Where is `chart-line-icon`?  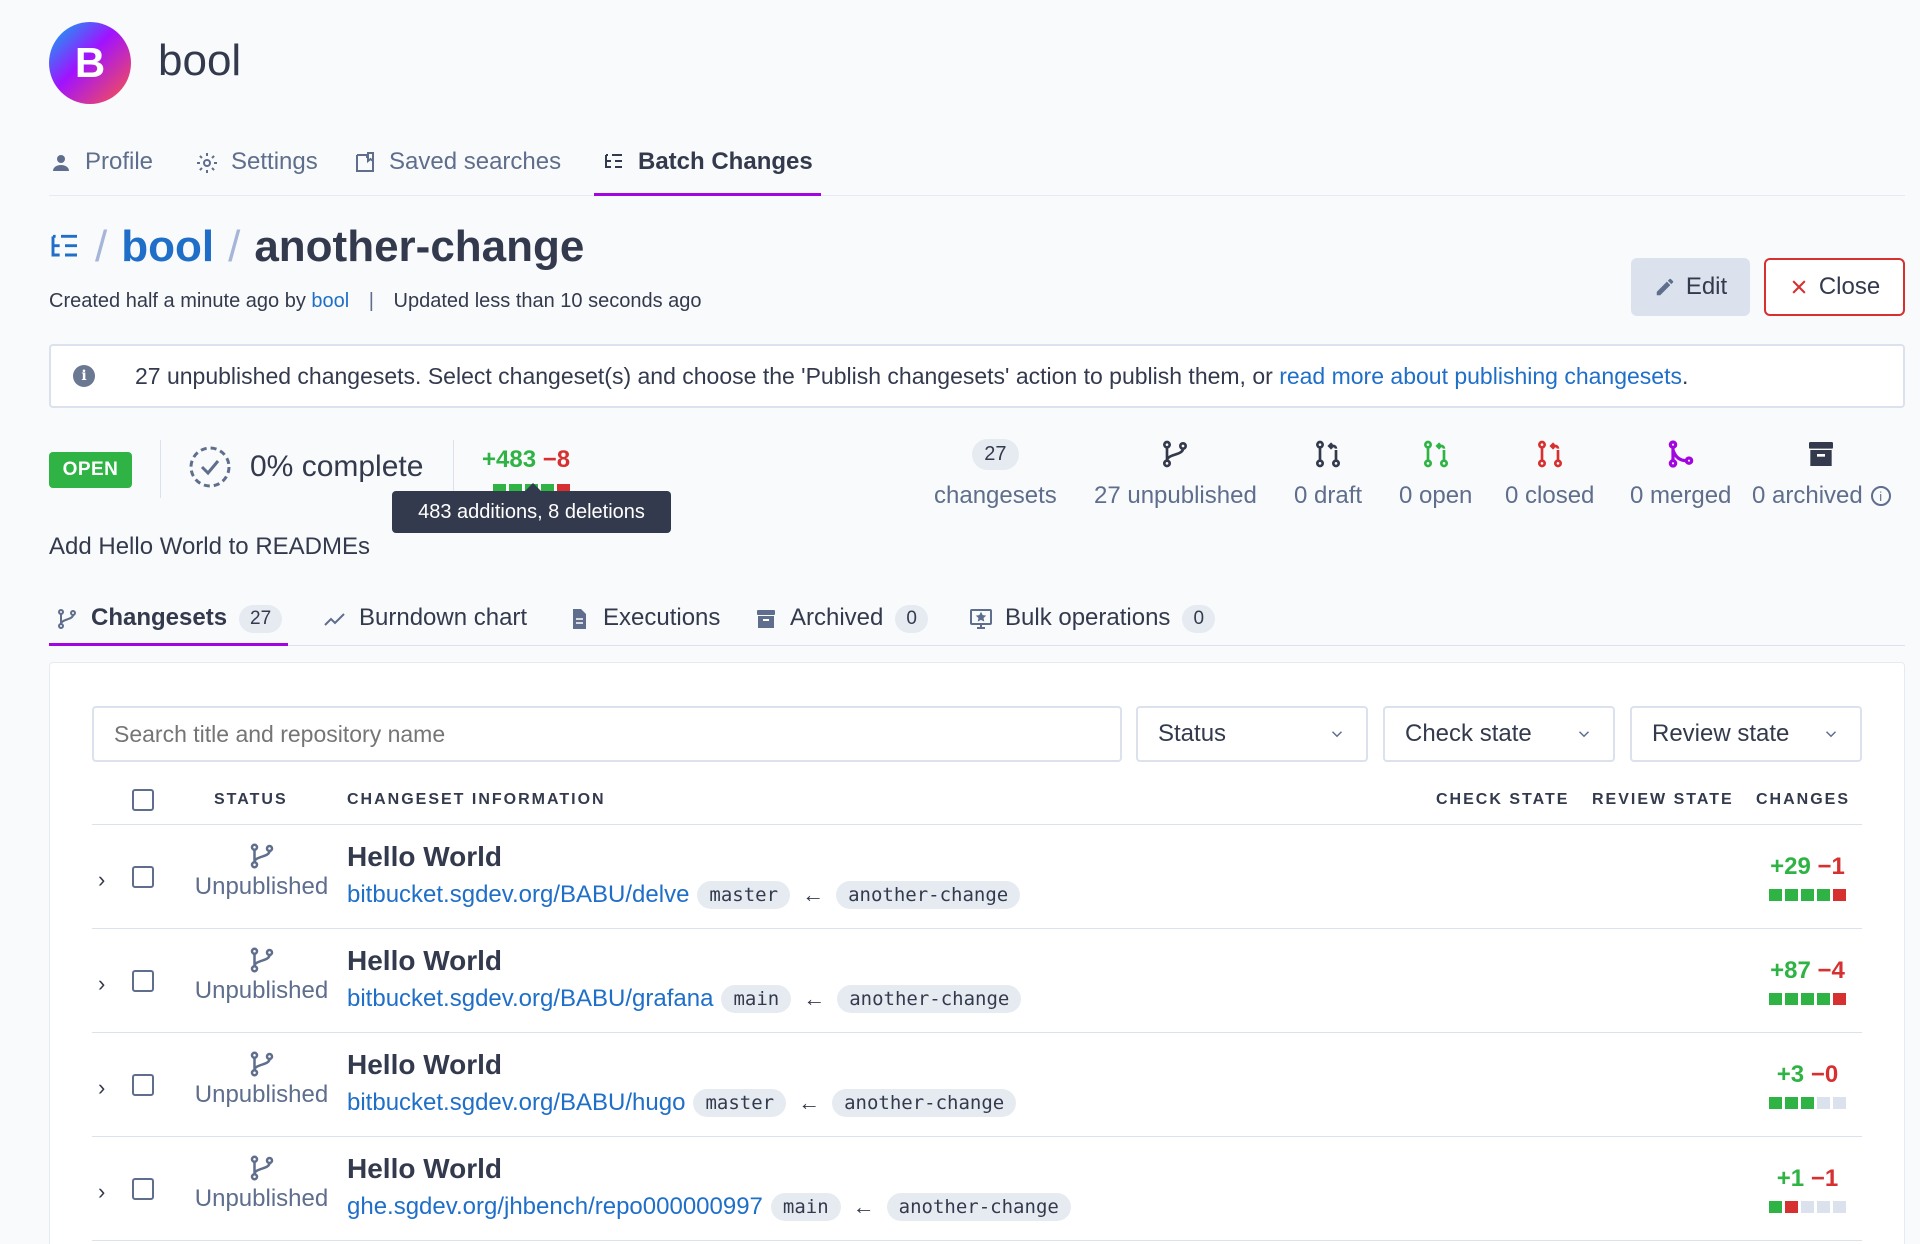
chart-line-icon is located at coordinates (334, 619).